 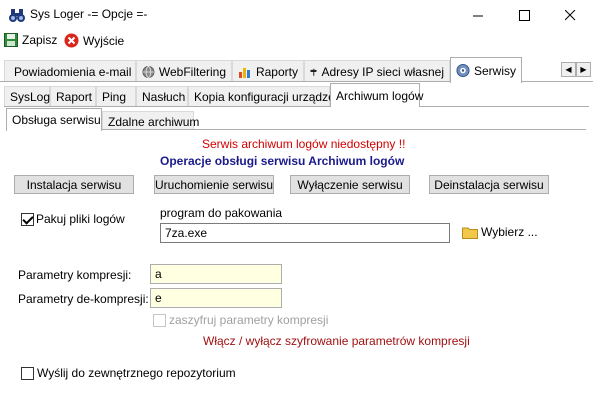 I want to click on maximize-icon, so click(x=524, y=15).